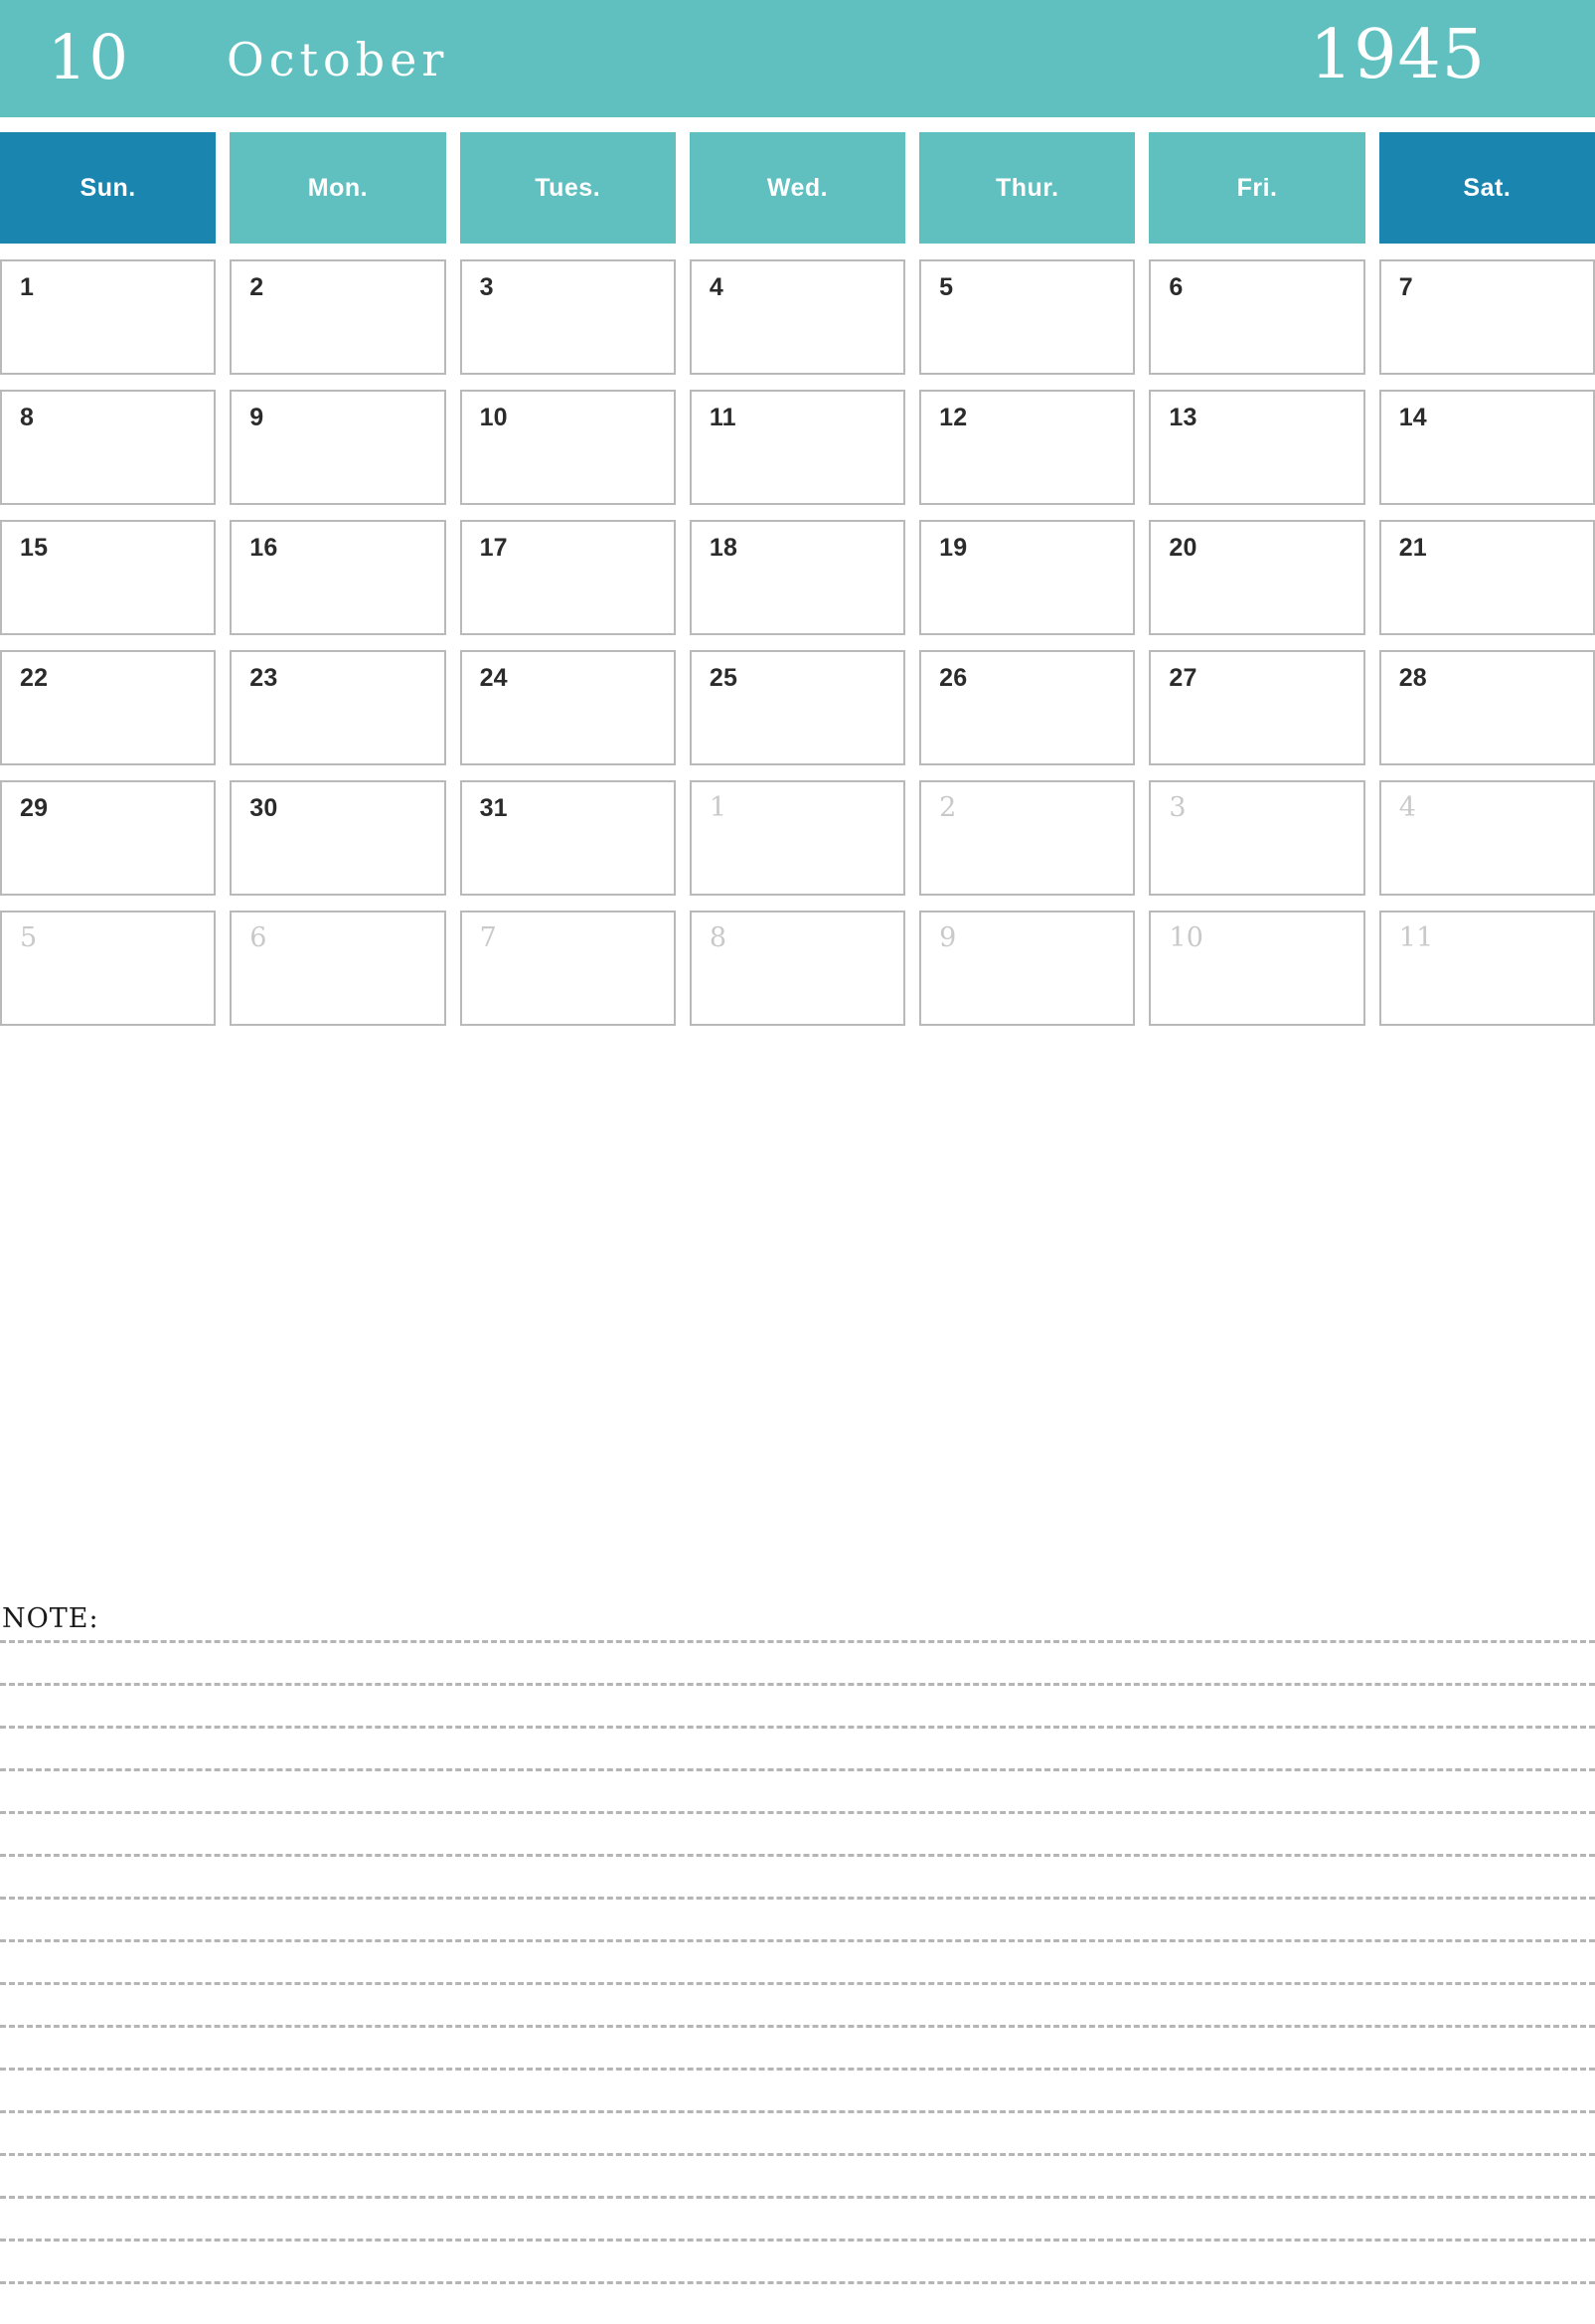 The image size is (1595, 2324). What do you see at coordinates (1027, 707) in the screenshot?
I see `day-cell: 26` at bounding box center [1027, 707].